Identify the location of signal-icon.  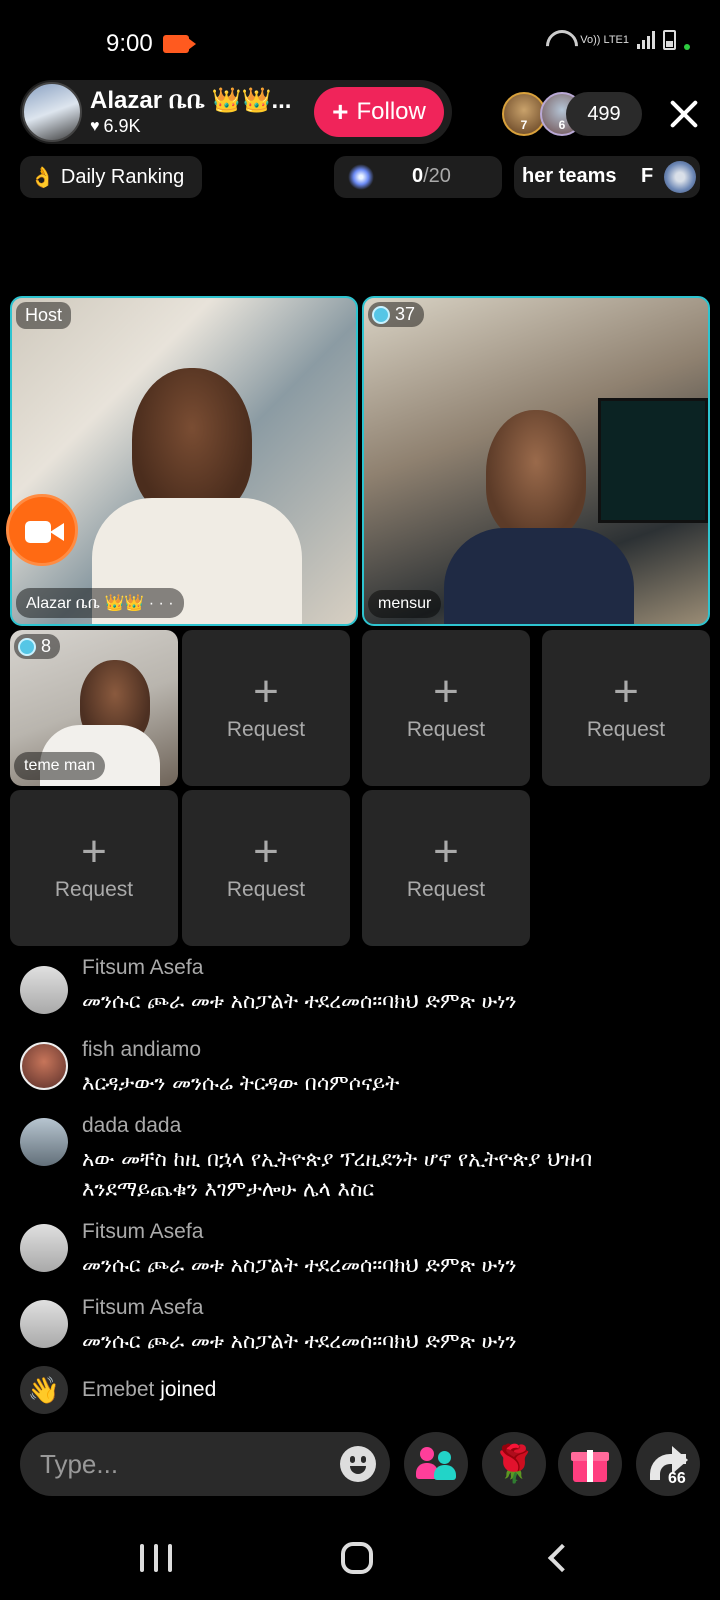
(646, 40).